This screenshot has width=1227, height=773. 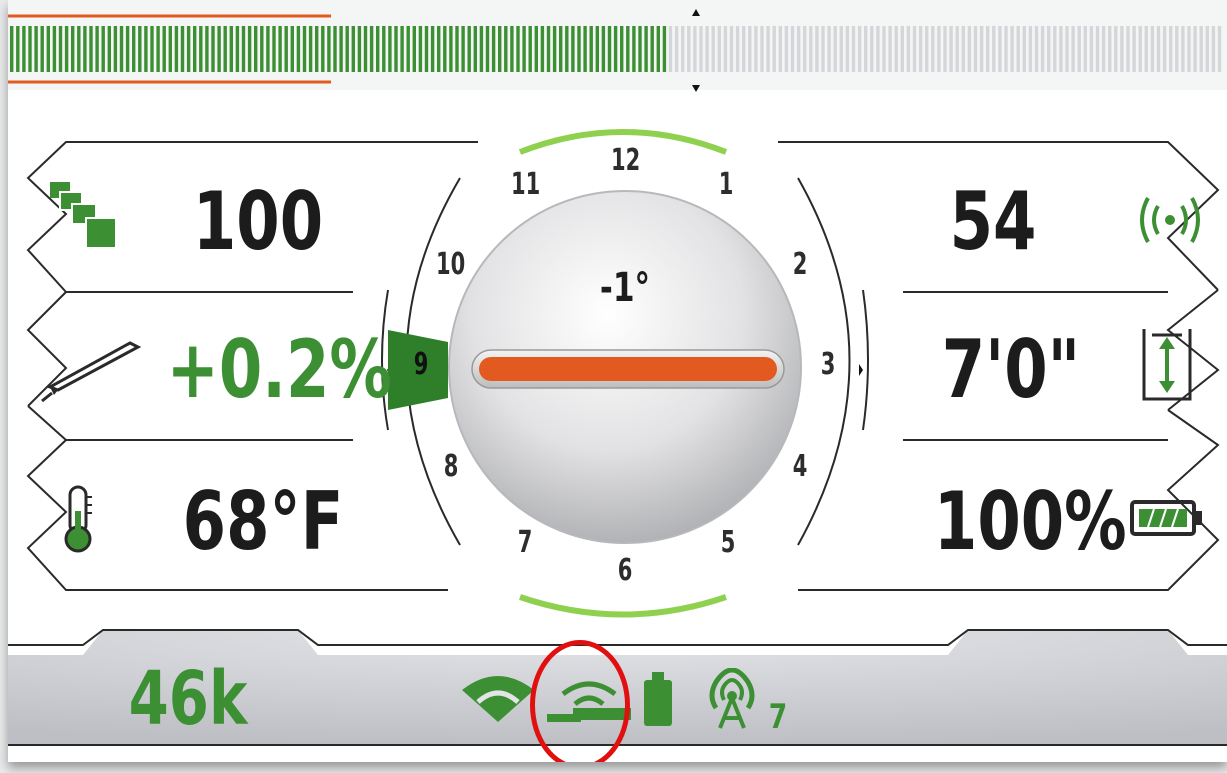 What do you see at coordinates (626, 160) in the screenshot?
I see `dial-number-12: 12` at bounding box center [626, 160].